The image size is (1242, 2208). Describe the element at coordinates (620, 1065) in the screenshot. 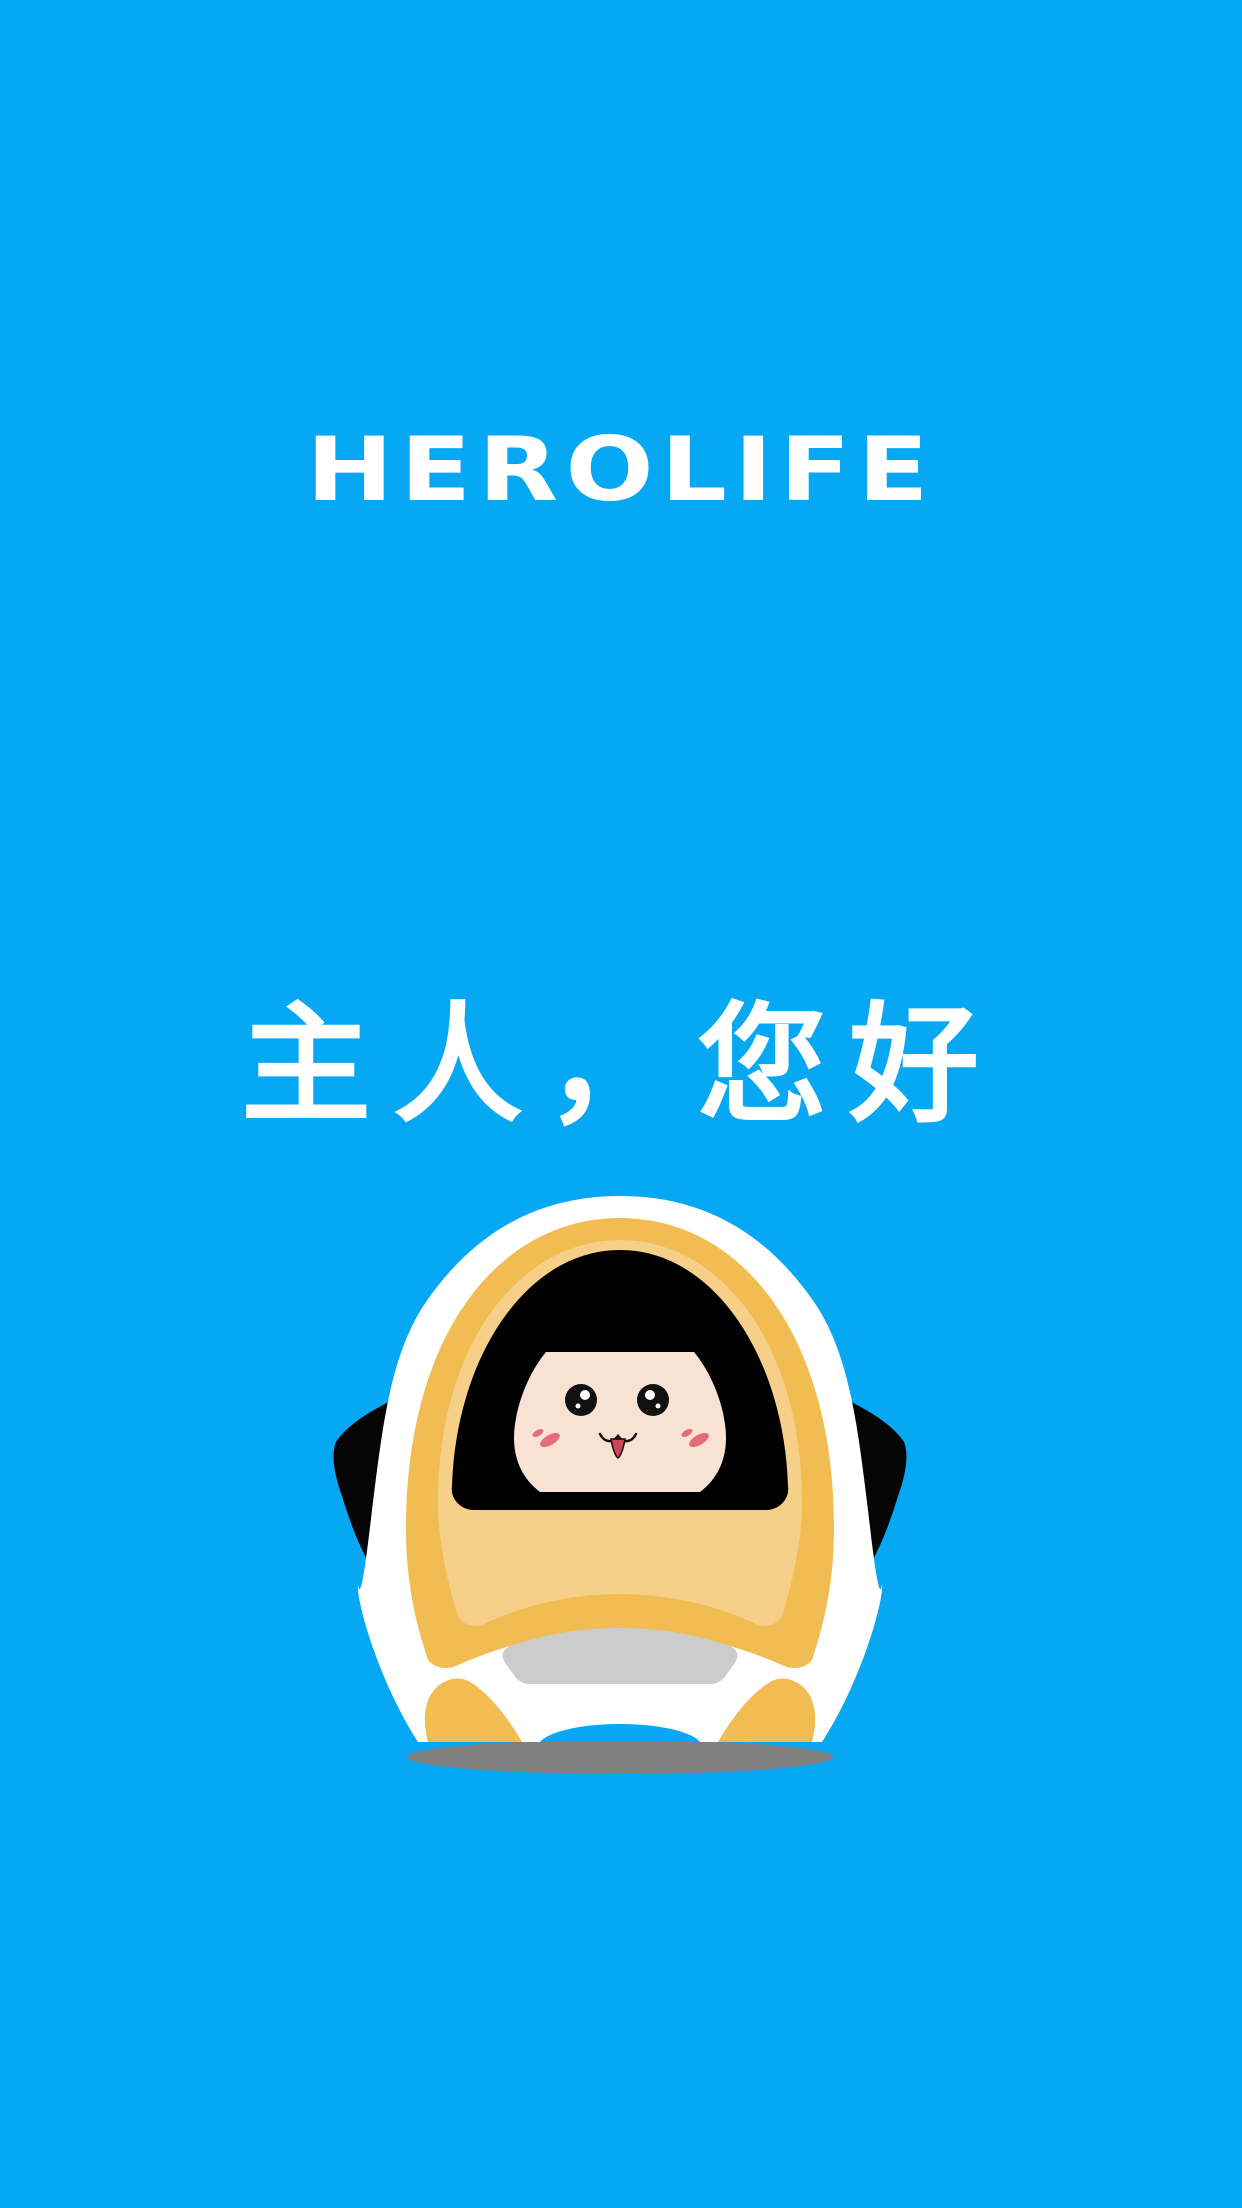

I see `greeting-text: 主人，您好` at that location.